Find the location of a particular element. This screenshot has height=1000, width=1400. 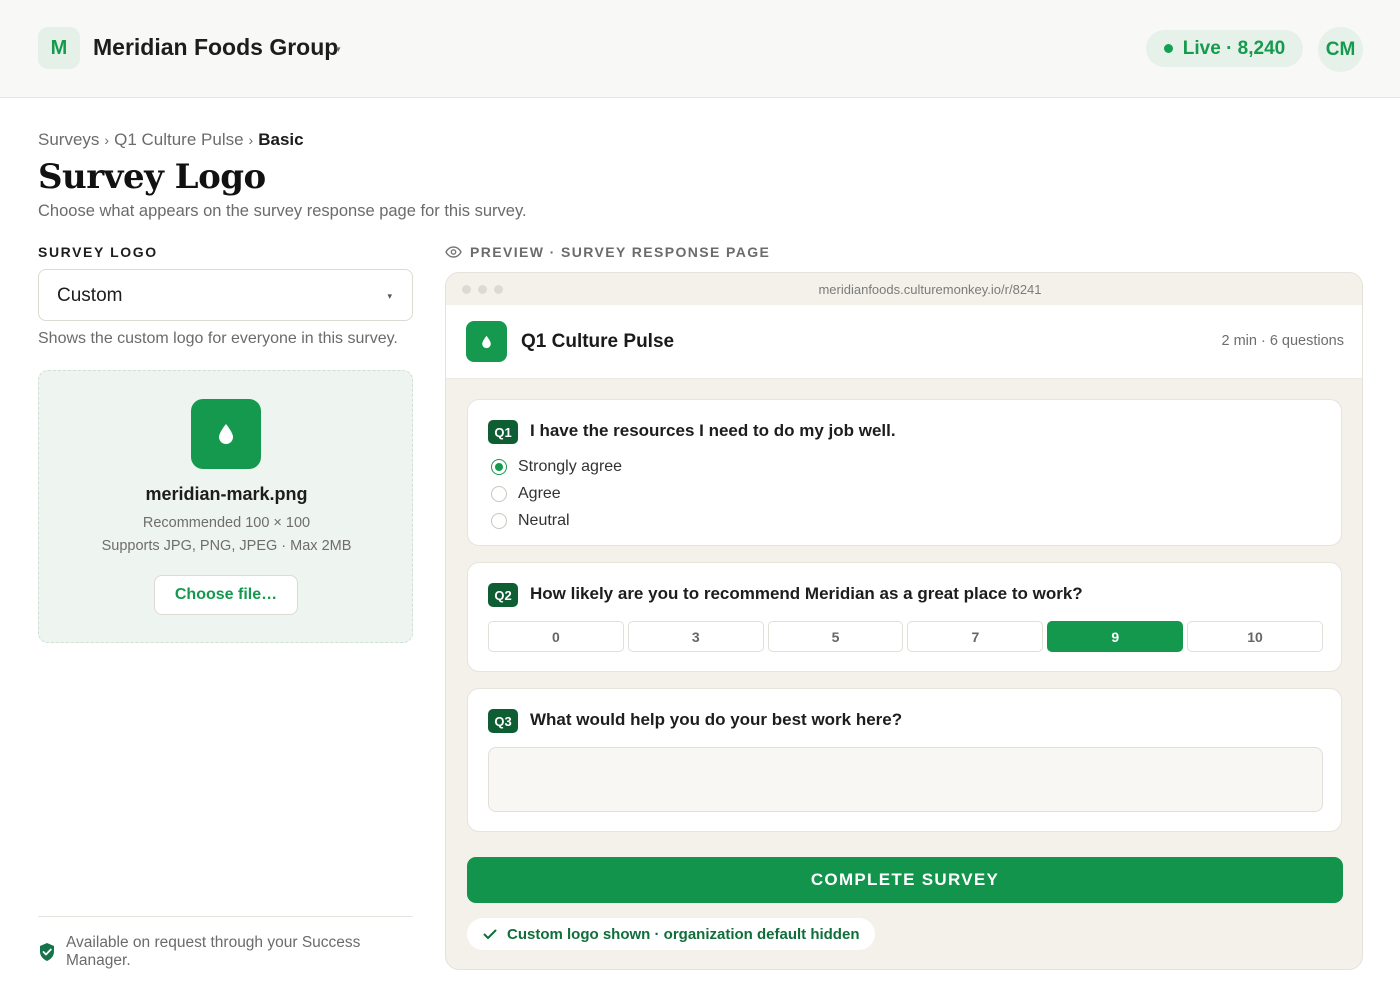

answer-textarea is located at coordinates (905, 779).